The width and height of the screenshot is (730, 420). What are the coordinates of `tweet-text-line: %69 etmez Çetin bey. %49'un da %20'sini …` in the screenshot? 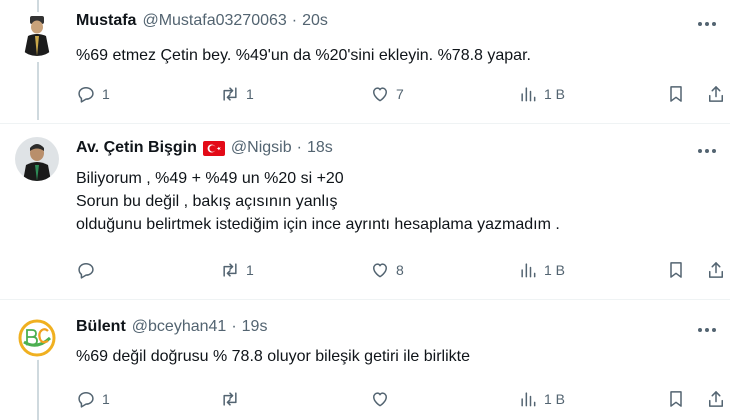 It's located at (303, 55).